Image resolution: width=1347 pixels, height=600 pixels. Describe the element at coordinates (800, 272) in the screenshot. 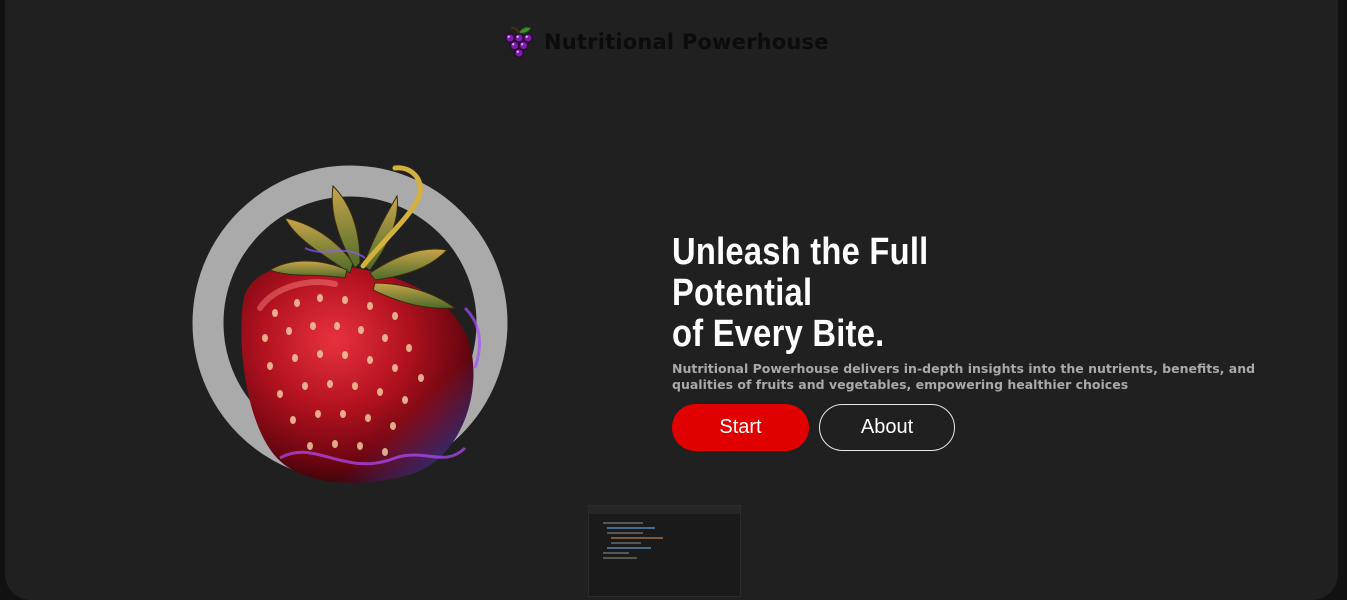

I see `headline-line-1: Unleash the Full Potential` at that location.